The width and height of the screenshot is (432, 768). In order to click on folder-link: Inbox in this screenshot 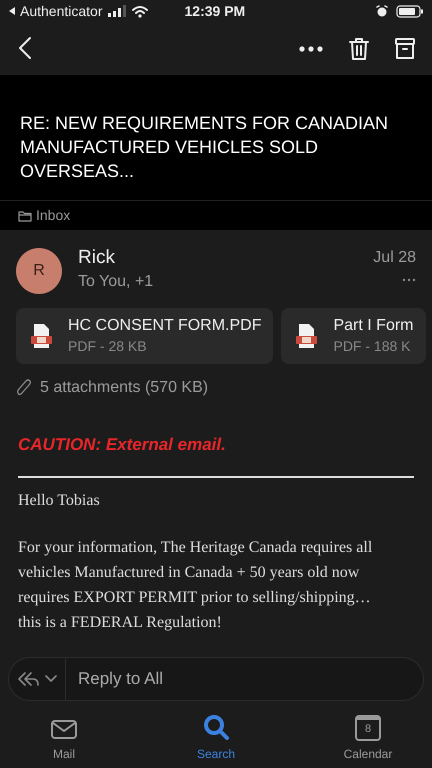, I will do `click(53, 215)`.